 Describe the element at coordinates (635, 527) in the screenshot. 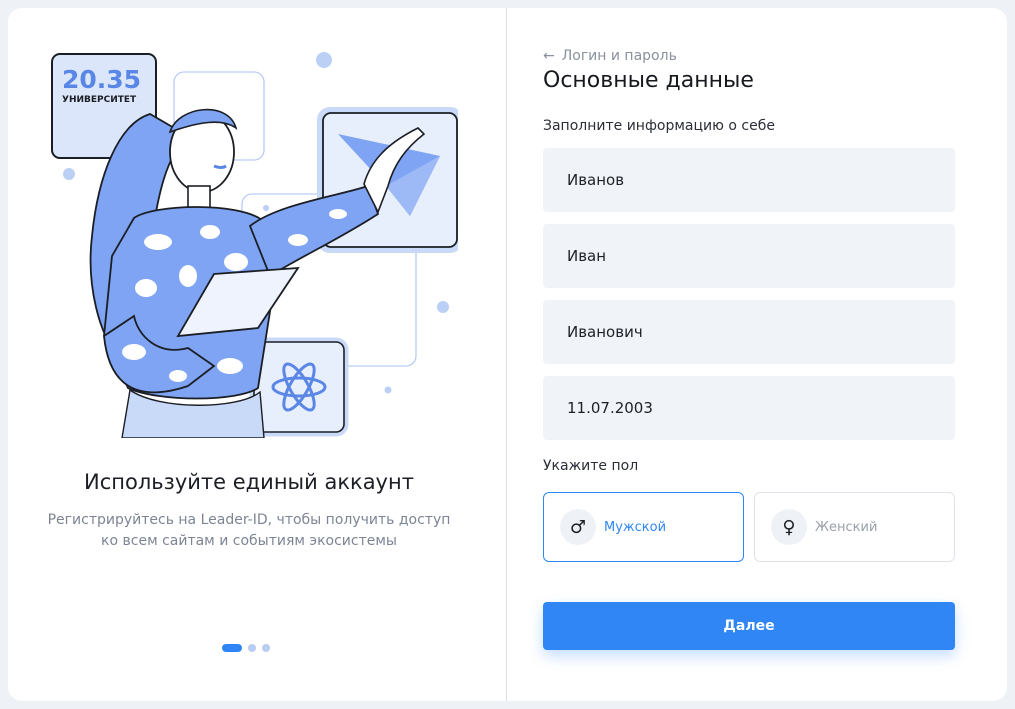

I see `gender-male-label: Мужской` at that location.